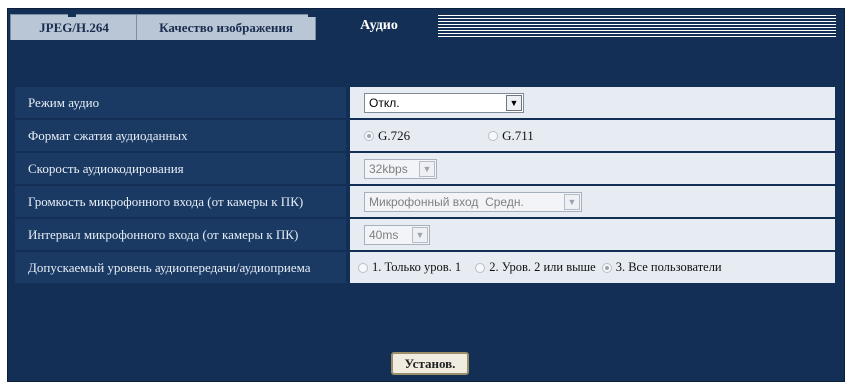 This screenshot has width=851, height=389. What do you see at coordinates (446, 201) in the screenshot?
I see `mic-volume-value: Микрофонный вход Средн.` at bounding box center [446, 201].